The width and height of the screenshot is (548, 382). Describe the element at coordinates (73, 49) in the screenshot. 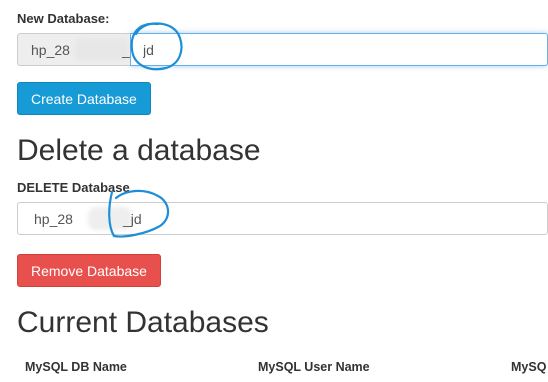

I see `database-prefix-addon: hp_28 _` at that location.